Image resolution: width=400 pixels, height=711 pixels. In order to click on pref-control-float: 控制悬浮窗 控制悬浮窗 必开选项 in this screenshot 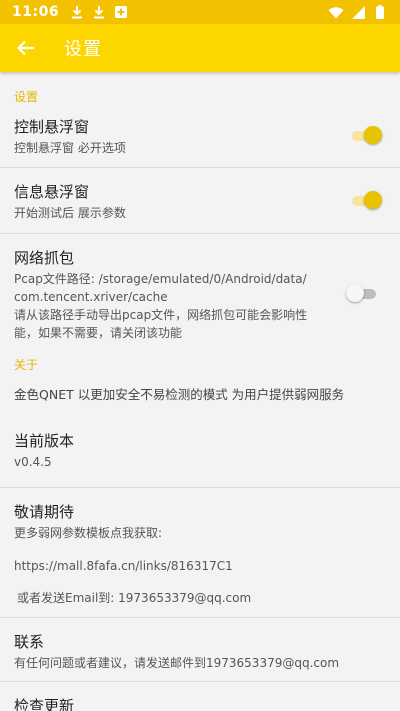, I will do `click(200, 135)`.